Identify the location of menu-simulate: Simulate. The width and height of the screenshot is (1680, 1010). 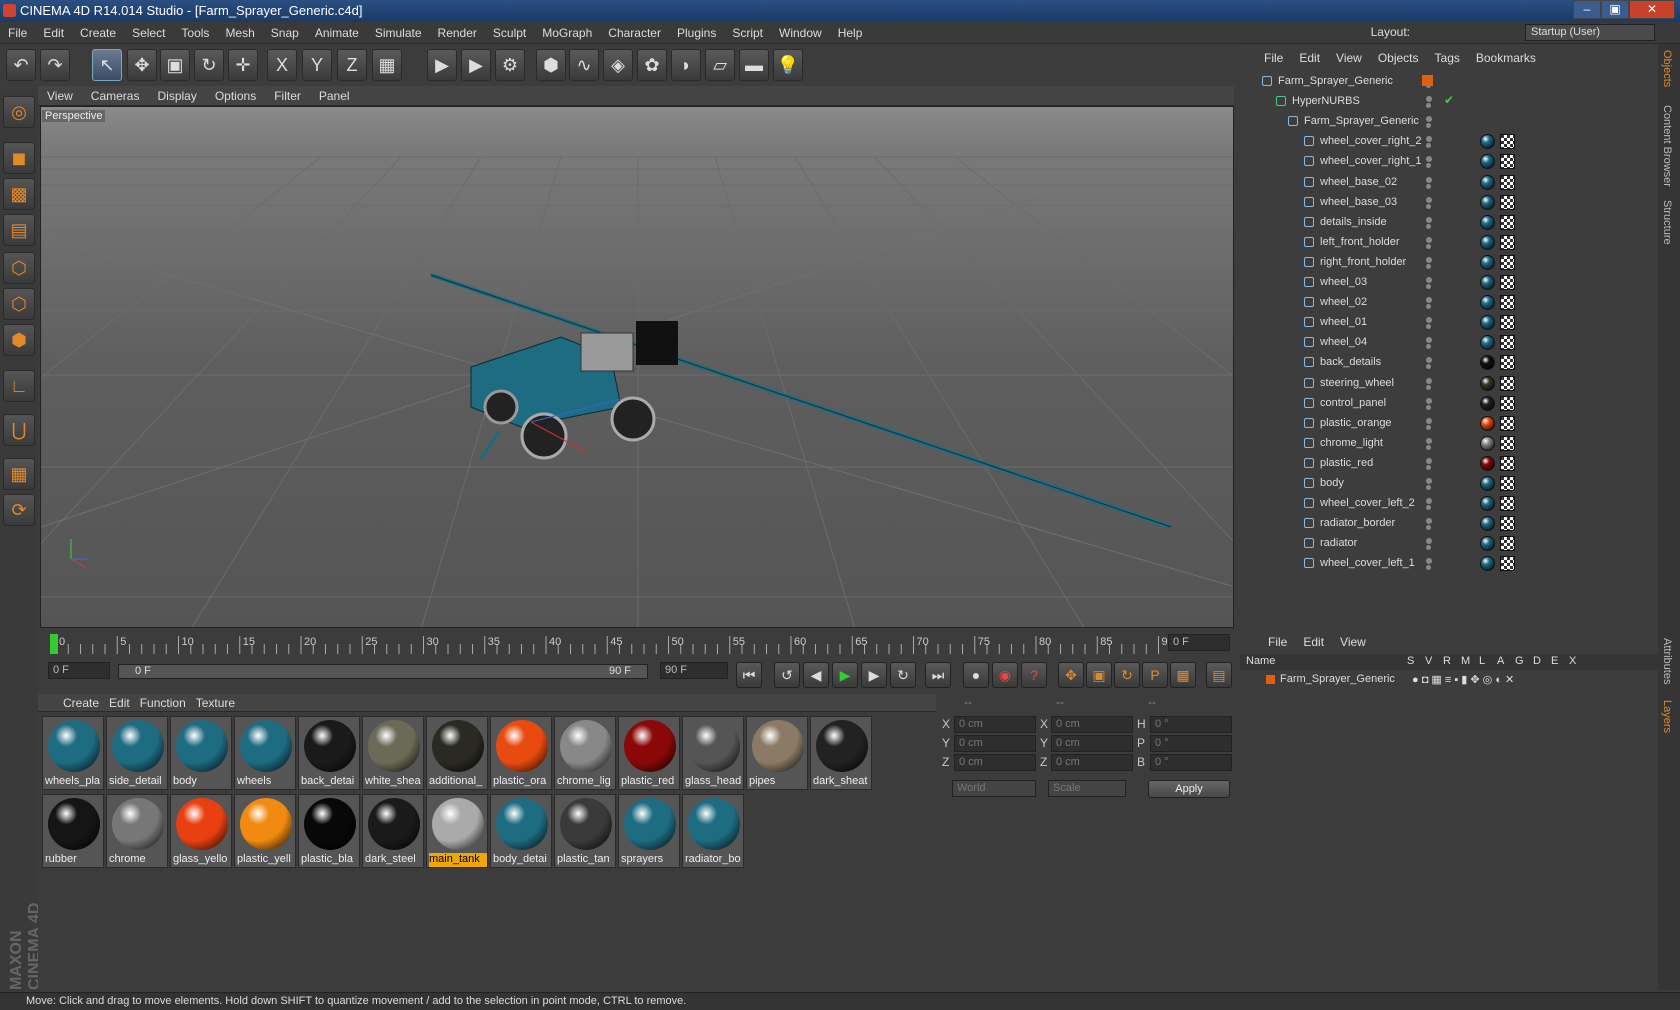
(398, 33).